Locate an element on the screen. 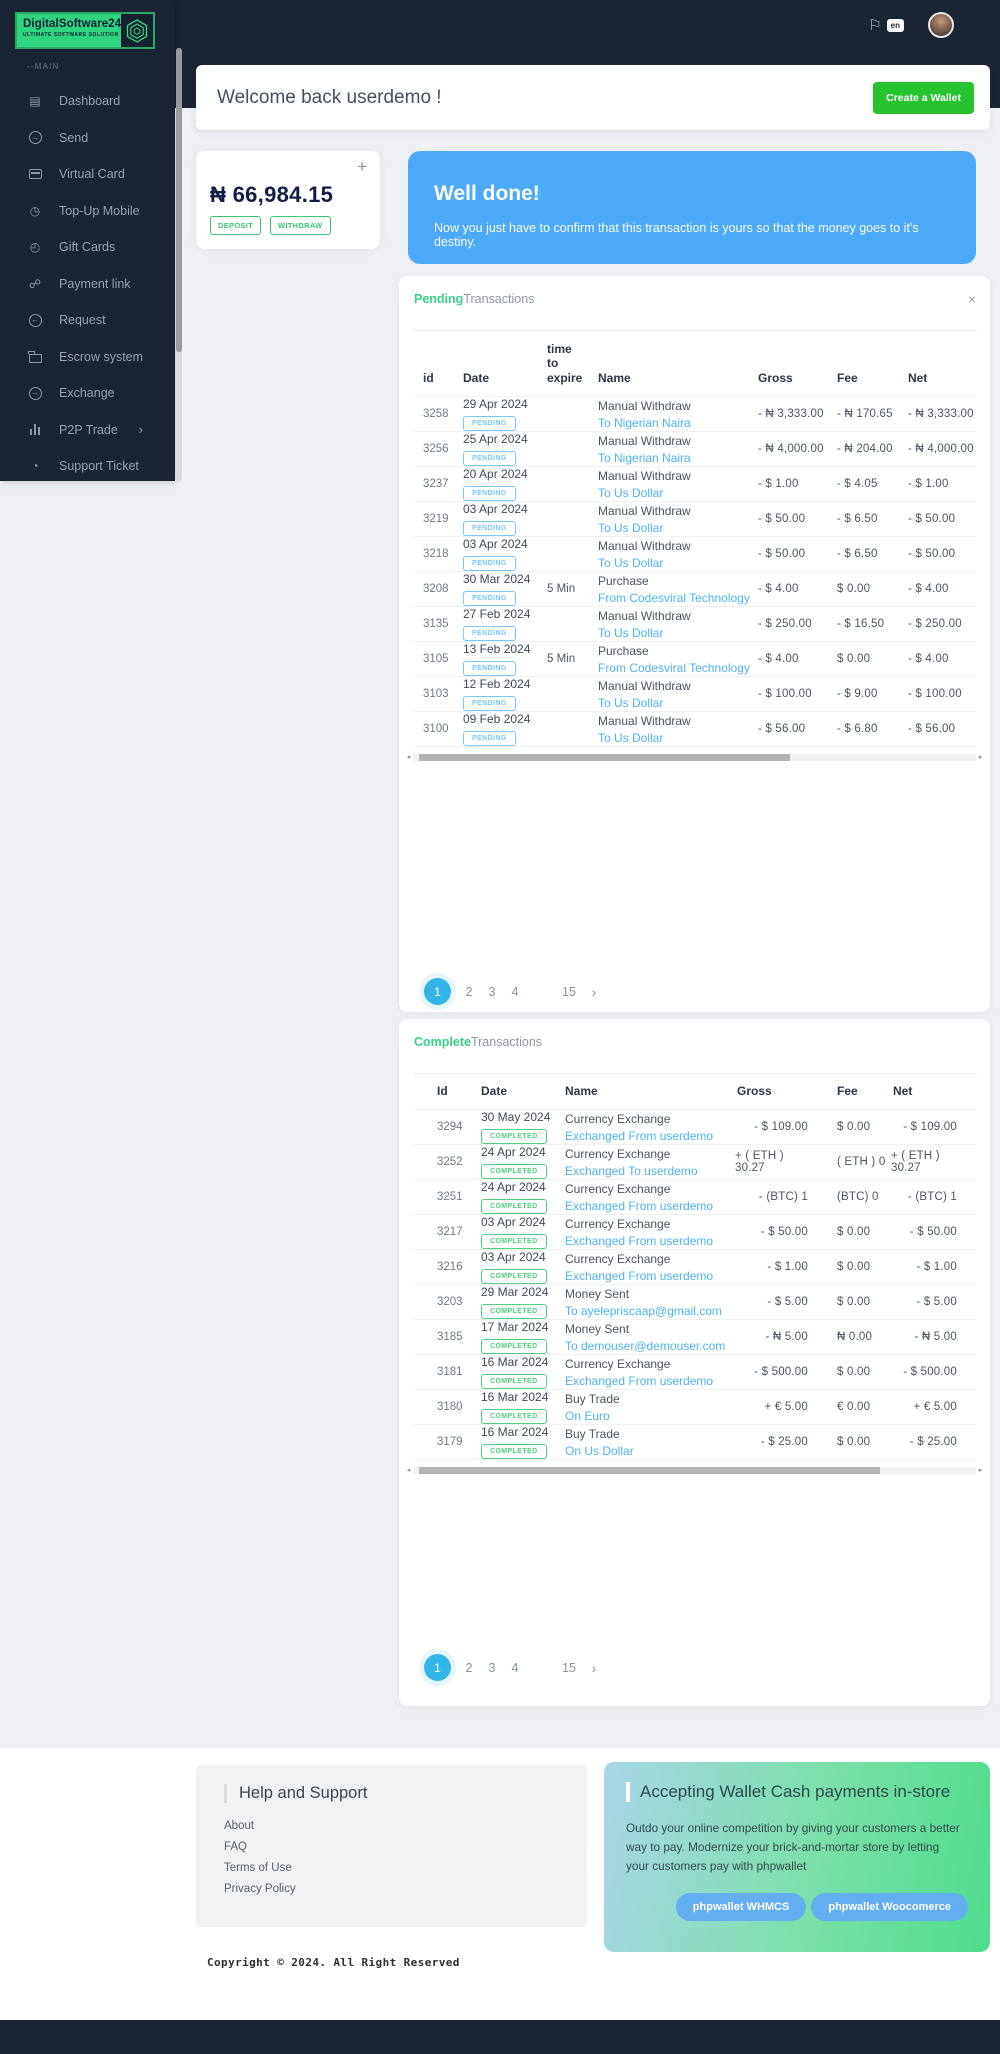  sidebar-item-p2p-trade: P2P Trade › is located at coordinates (87, 430).